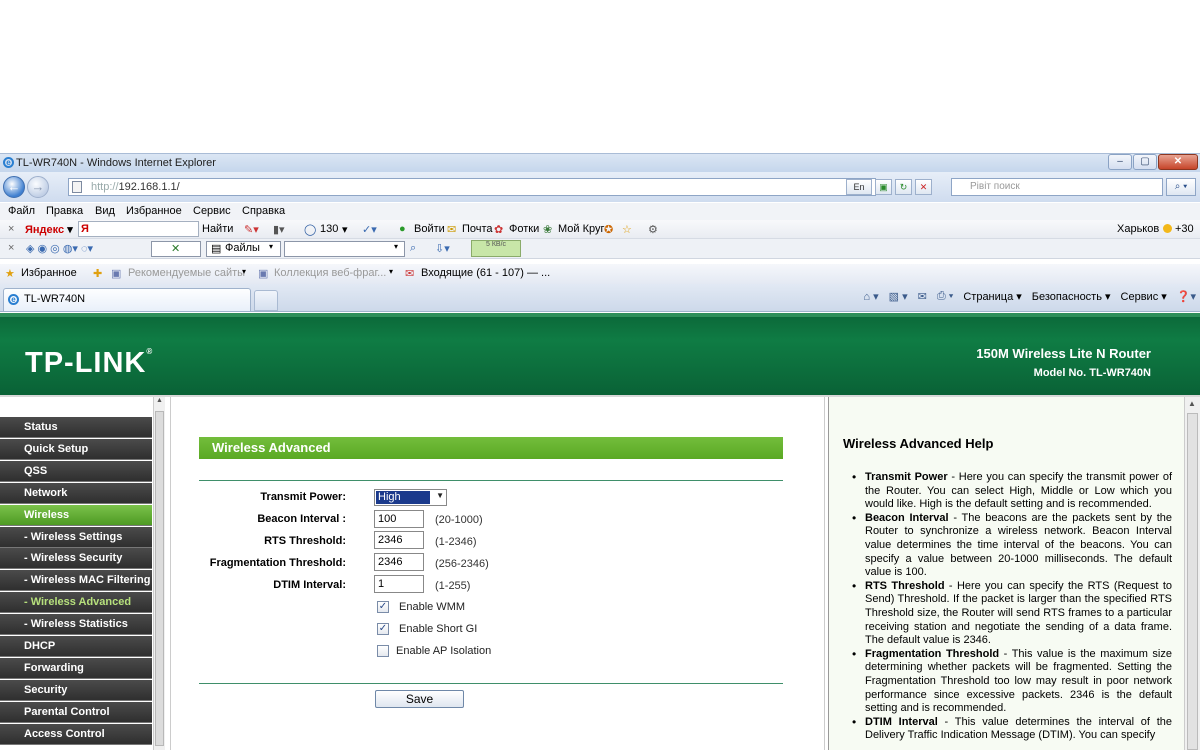 The width and height of the screenshot is (1200, 750). What do you see at coordinates (76, 625) in the screenshot?
I see `sidebar-item-wireless-statistics: - Wireless Statistics` at bounding box center [76, 625].